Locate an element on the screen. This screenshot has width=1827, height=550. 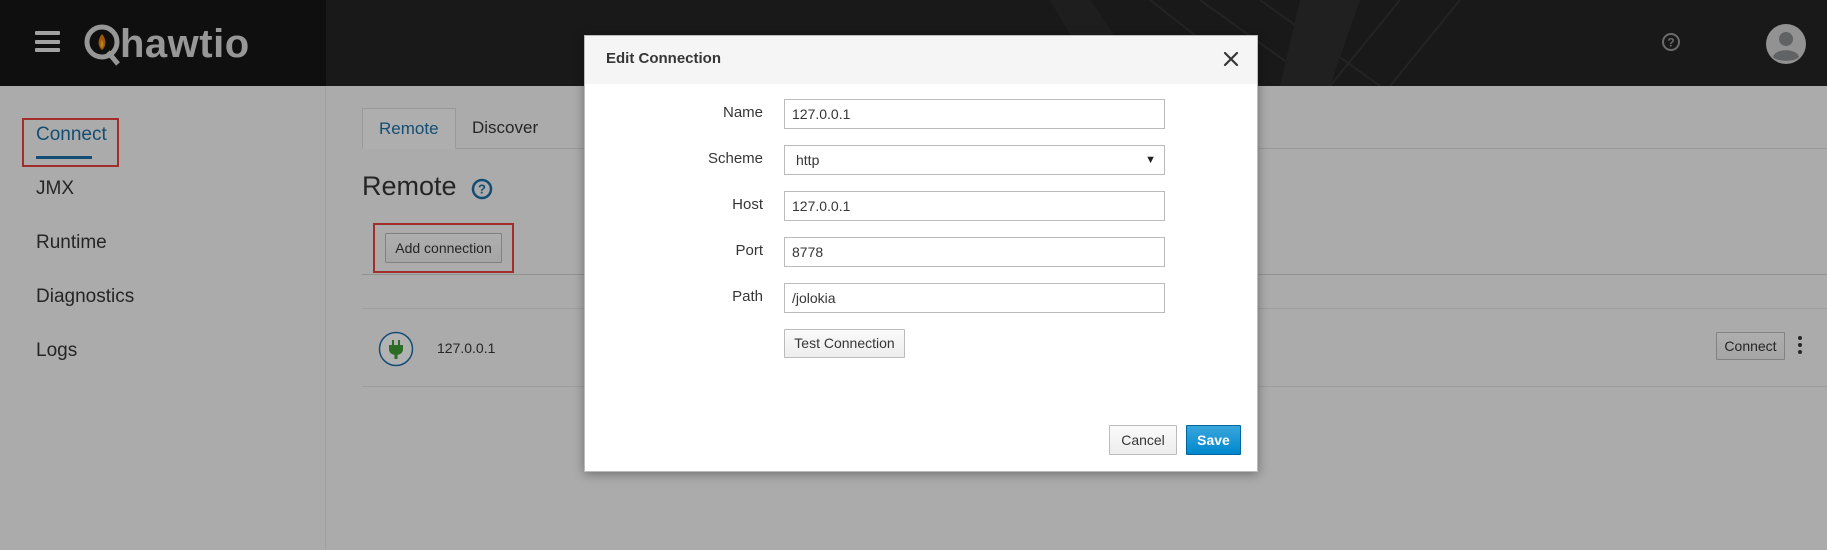
save-button: Save is located at coordinates (1213, 440).